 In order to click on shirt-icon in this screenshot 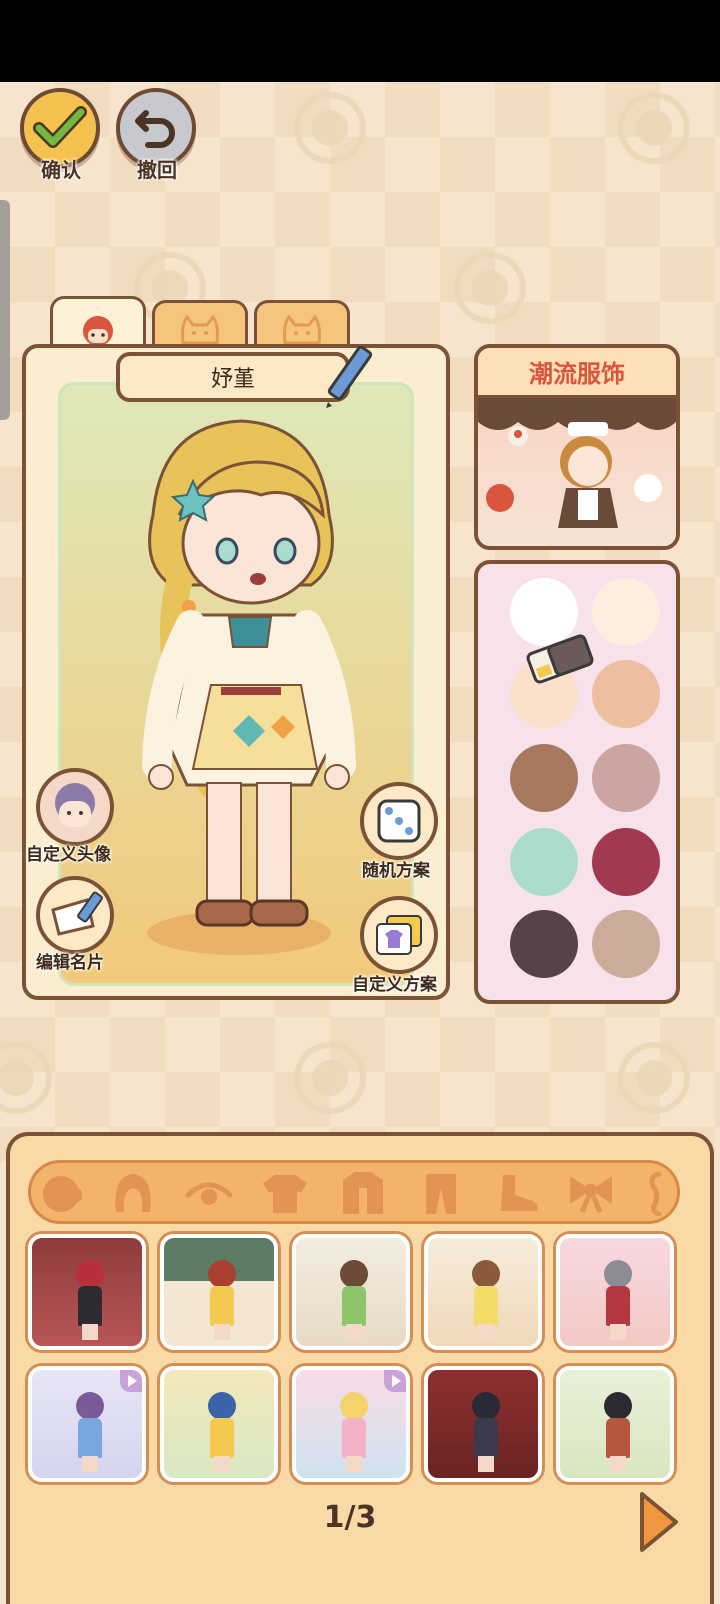, I will do `click(285, 1194)`.